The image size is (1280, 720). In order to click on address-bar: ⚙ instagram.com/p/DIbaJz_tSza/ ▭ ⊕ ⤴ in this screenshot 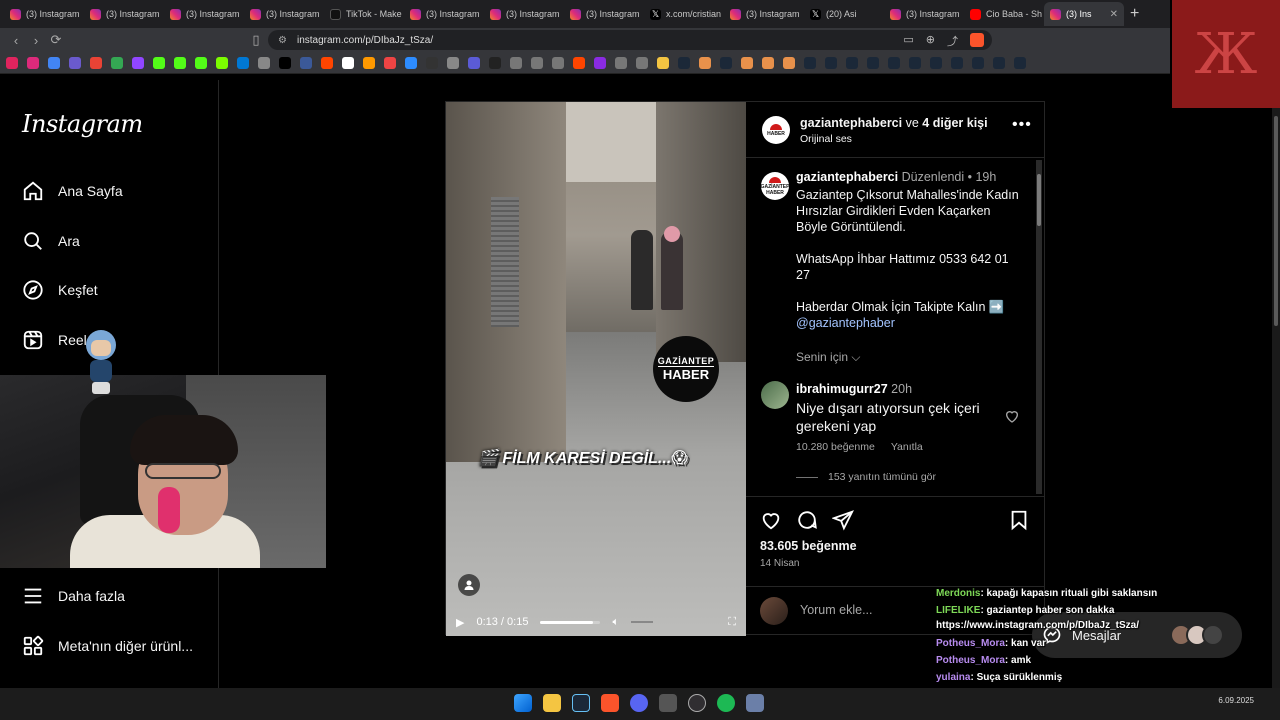, I will do `click(630, 40)`.